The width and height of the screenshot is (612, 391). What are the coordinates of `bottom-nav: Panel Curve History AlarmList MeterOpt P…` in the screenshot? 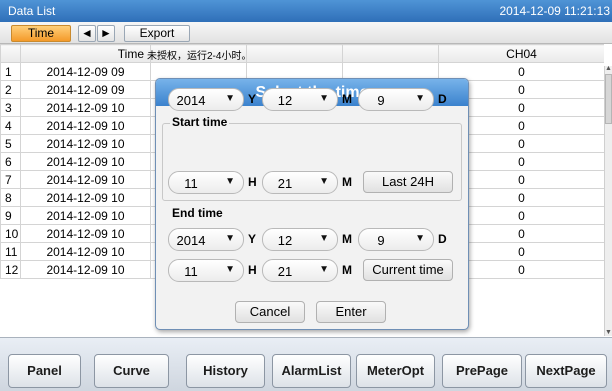 It's located at (306, 364).